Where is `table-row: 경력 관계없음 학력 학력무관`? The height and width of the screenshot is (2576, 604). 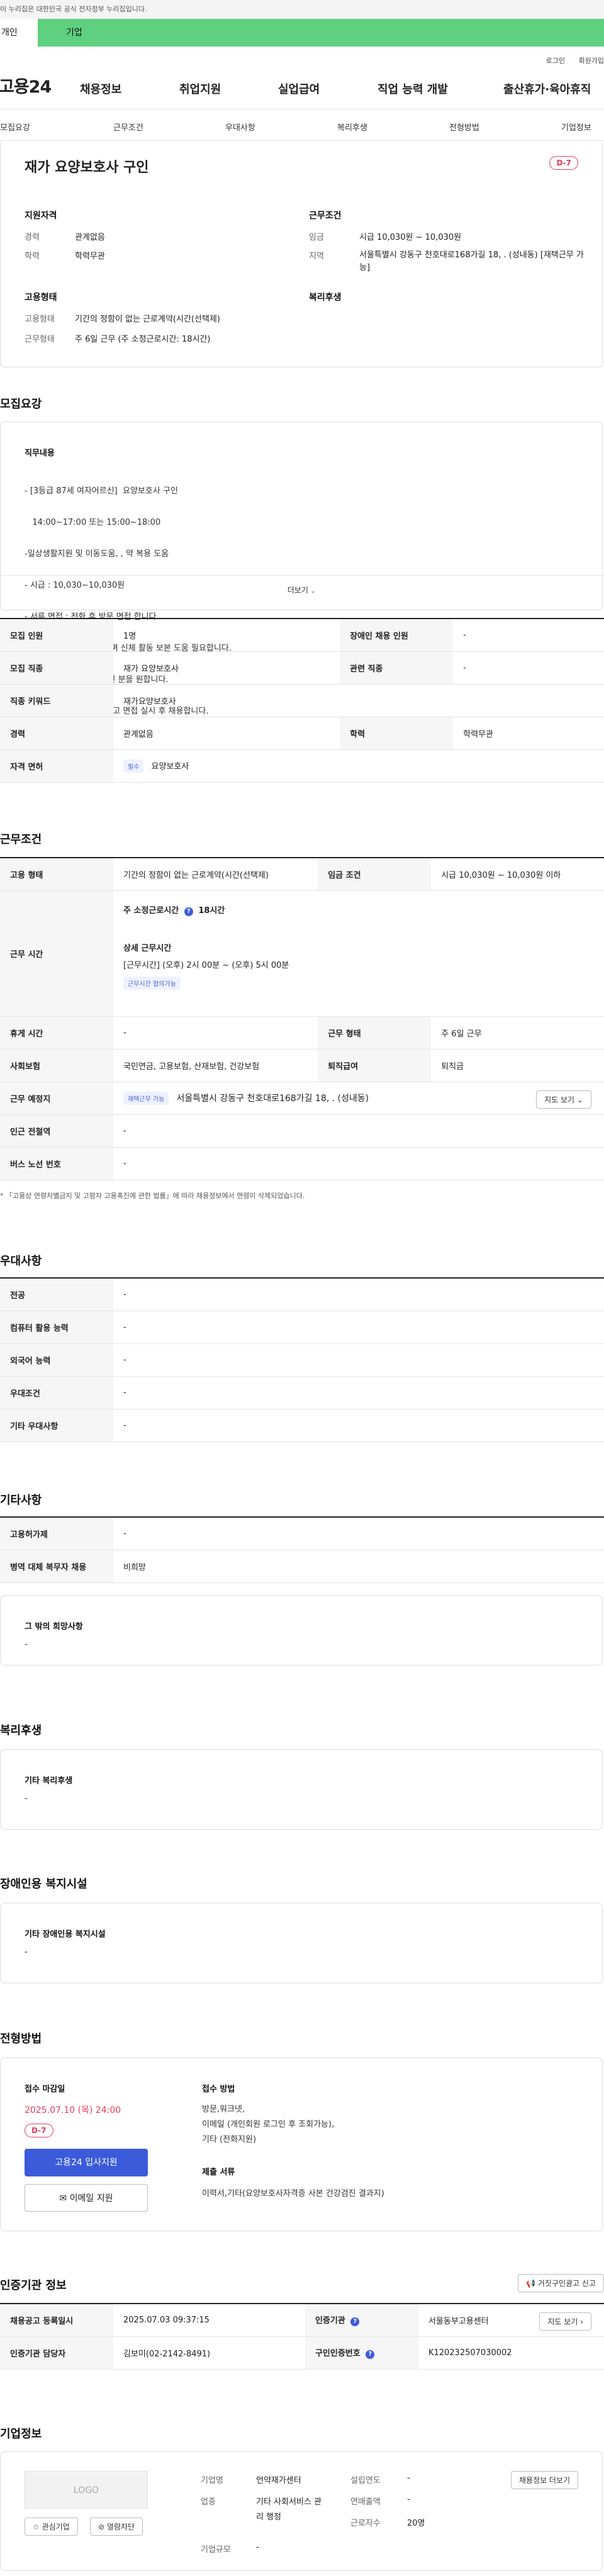 table-row: 경력 관계없음 학력 학력무관 is located at coordinates (302, 733).